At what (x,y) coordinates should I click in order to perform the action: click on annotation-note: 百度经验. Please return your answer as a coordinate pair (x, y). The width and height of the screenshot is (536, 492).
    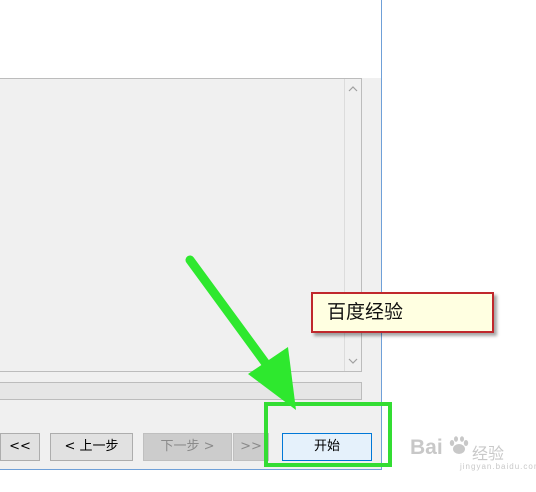
    Looking at the image, I should click on (402, 312).